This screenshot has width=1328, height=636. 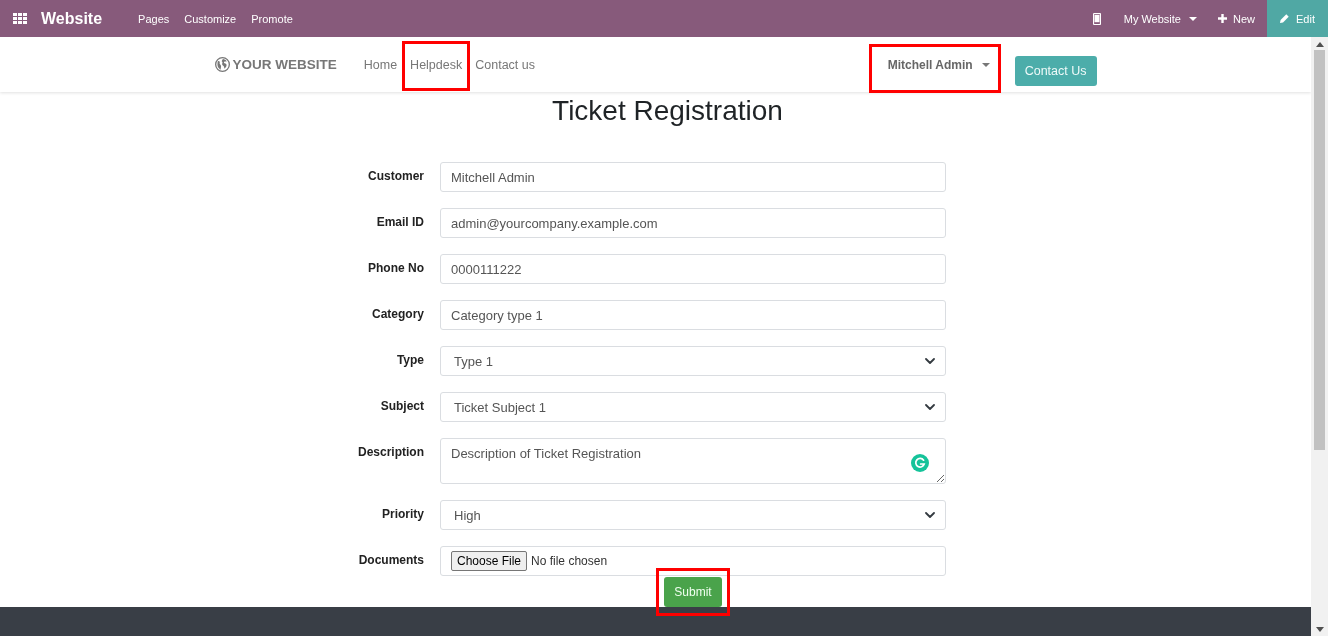 I want to click on field-label: Documents, so click(x=390, y=560).